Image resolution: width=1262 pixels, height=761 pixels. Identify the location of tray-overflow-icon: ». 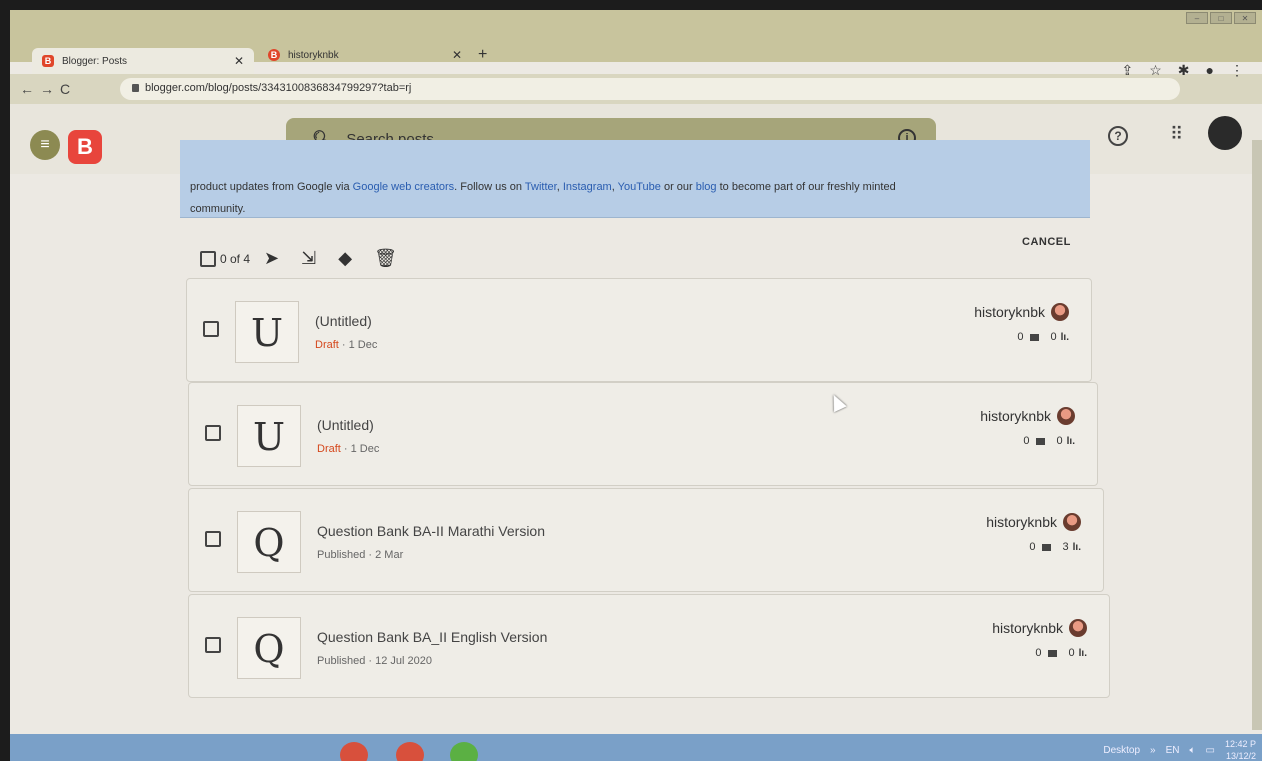
(1153, 750).